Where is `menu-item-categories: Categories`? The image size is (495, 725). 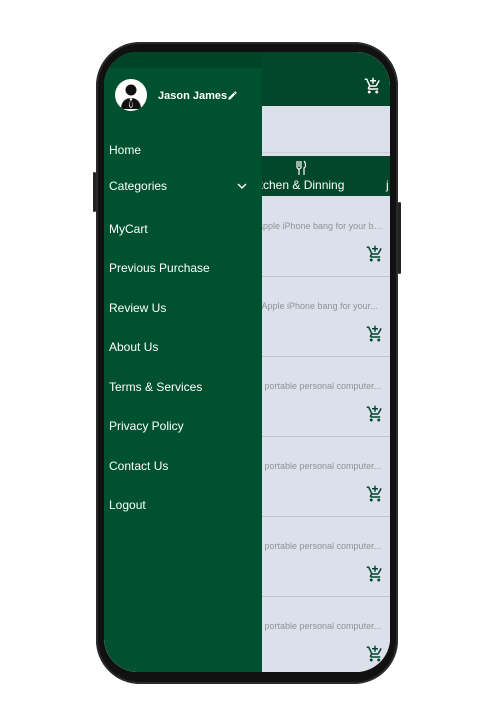
menu-item-categories: Categories is located at coordinates (138, 186).